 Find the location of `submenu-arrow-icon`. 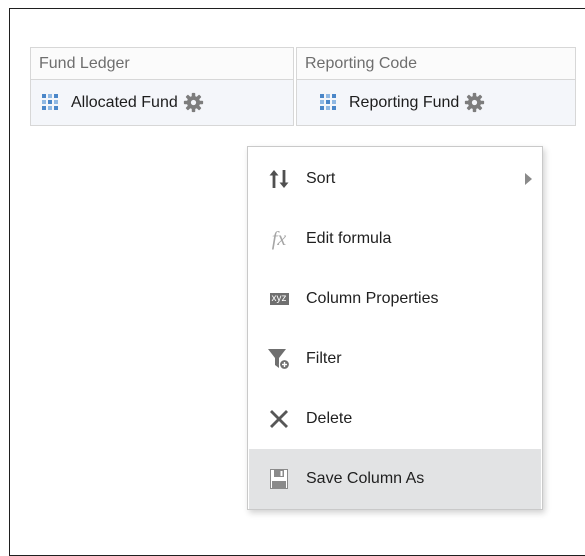

submenu-arrow-icon is located at coordinates (528, 179).